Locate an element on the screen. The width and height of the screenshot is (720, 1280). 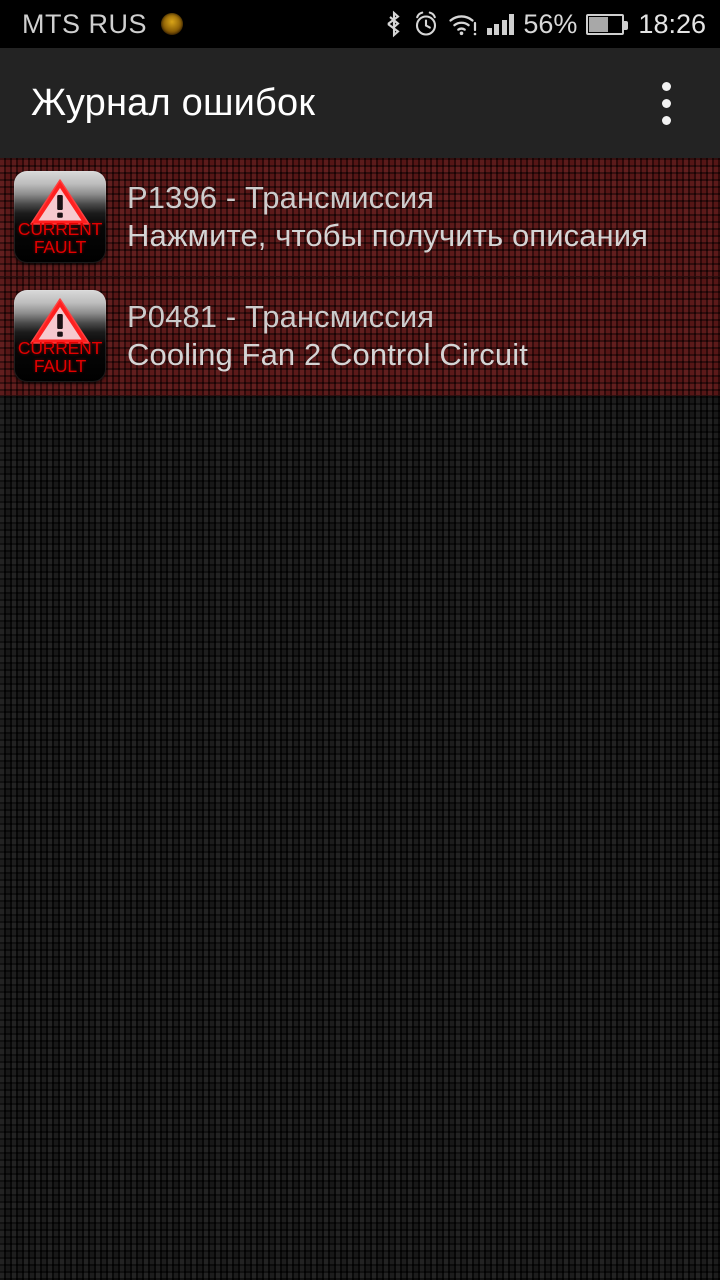
app-badge-icon is located at coordinates (172, 24).